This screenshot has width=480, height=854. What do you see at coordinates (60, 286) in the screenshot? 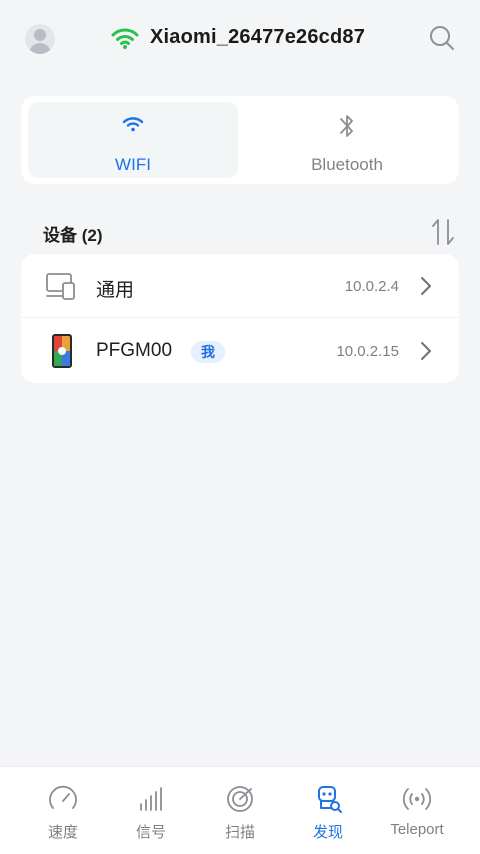
I see `devices-icon` at bounding box center [60, 286].